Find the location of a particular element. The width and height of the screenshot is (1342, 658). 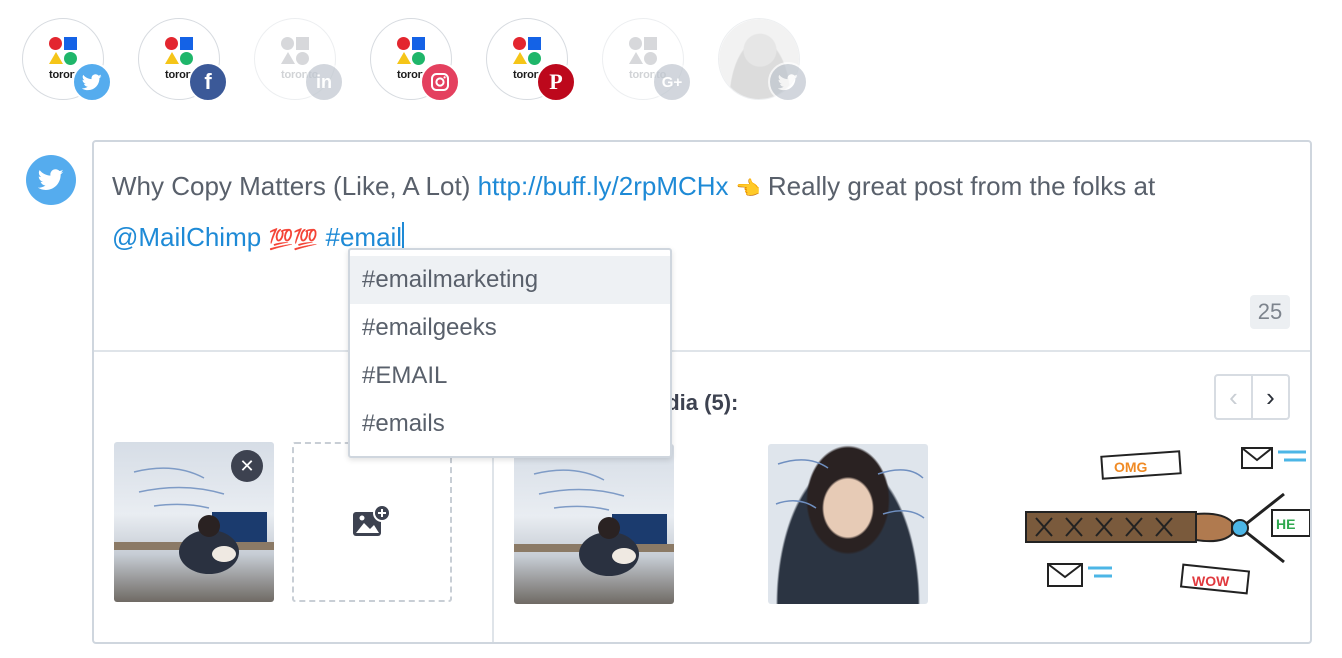

post-link: http://buff.ly/2rpMCHx is located at coordinates (603, 186).